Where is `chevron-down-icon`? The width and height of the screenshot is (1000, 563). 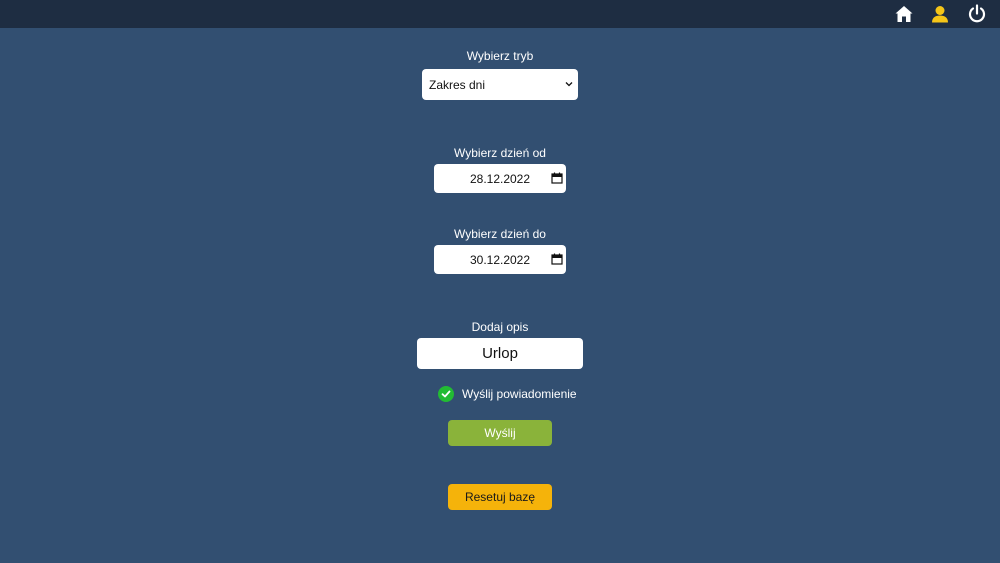 chevron-down-icon is located at coordinates (569, 84).